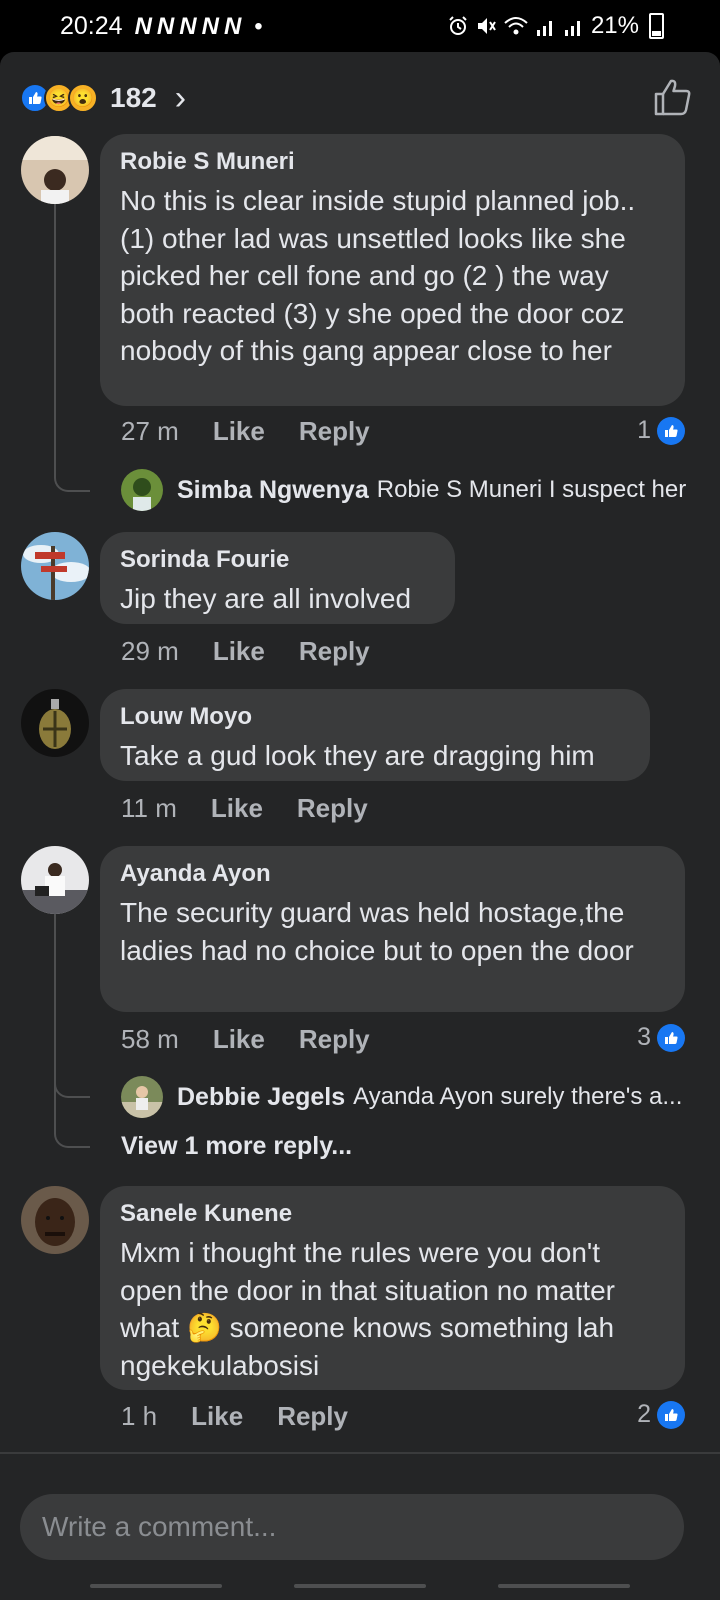 The width and height of the screenshot is (720, 1600). What do you see at coordinates (266, 598) in the screenshot?
I see `comment-text: Jip they are all involved` at bounding box center [266, 598].